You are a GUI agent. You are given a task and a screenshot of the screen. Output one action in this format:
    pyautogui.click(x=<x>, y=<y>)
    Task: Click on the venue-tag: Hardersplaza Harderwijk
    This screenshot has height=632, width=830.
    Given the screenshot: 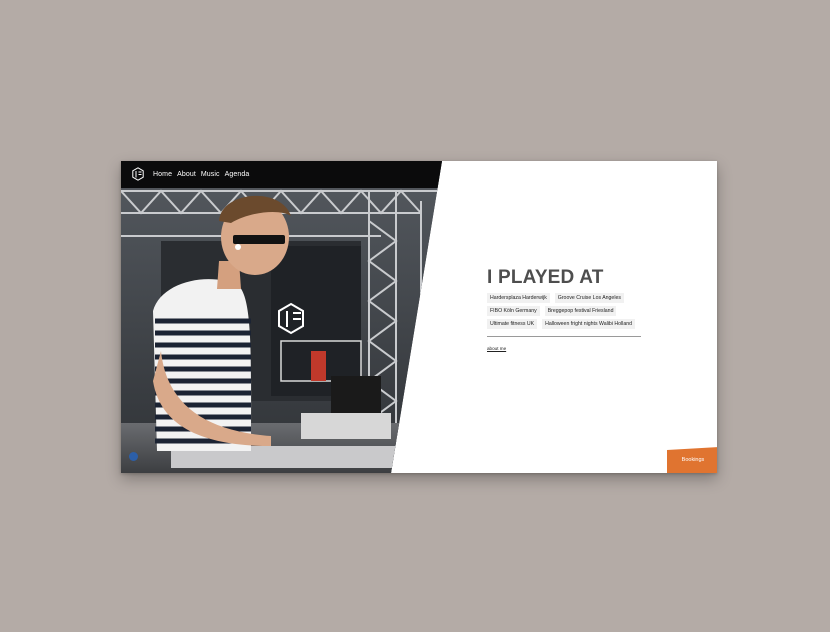 What is the action you would take?
    pyautogui.click(x=518, y=298)
    